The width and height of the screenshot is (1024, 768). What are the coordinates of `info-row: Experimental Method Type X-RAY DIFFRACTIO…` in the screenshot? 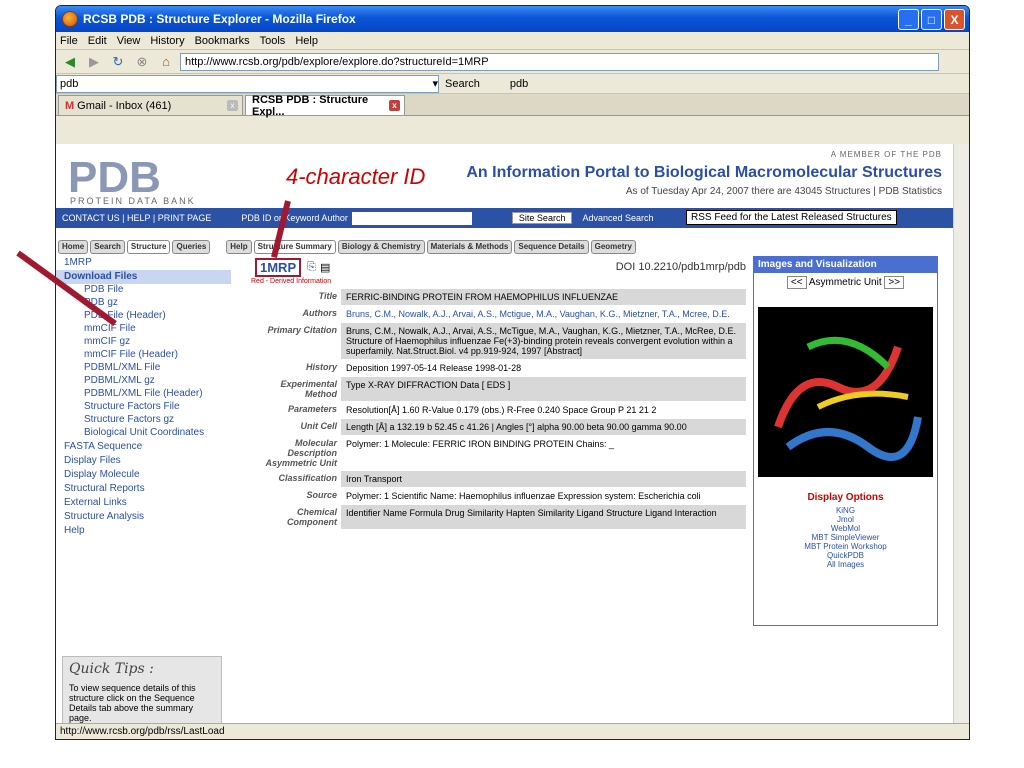 It's located at (498, 389).